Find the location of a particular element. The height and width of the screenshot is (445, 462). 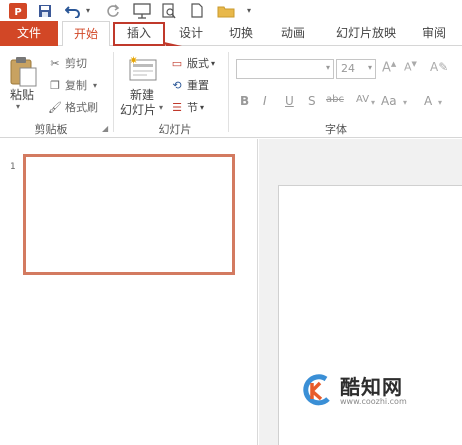

tab-slideshow: 幻灯片放映 is located at coordinates (366, 33).